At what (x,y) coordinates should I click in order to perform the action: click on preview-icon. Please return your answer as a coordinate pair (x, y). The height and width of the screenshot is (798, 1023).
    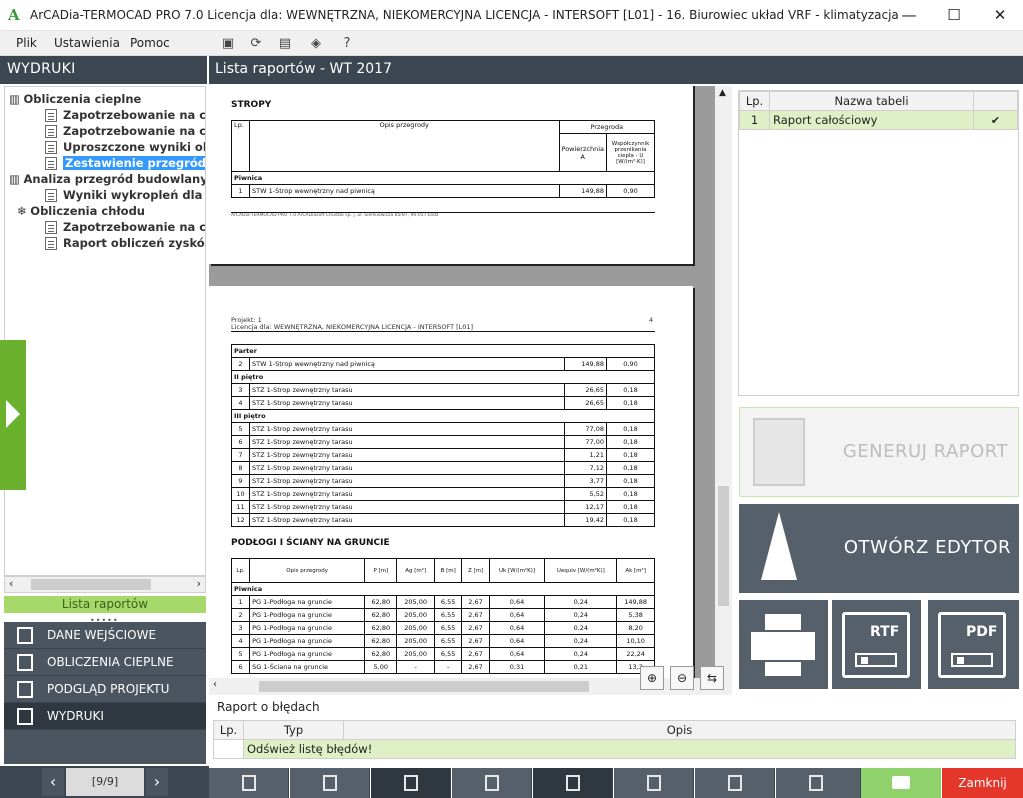
    Looking at the image, I should click on (25, 689).